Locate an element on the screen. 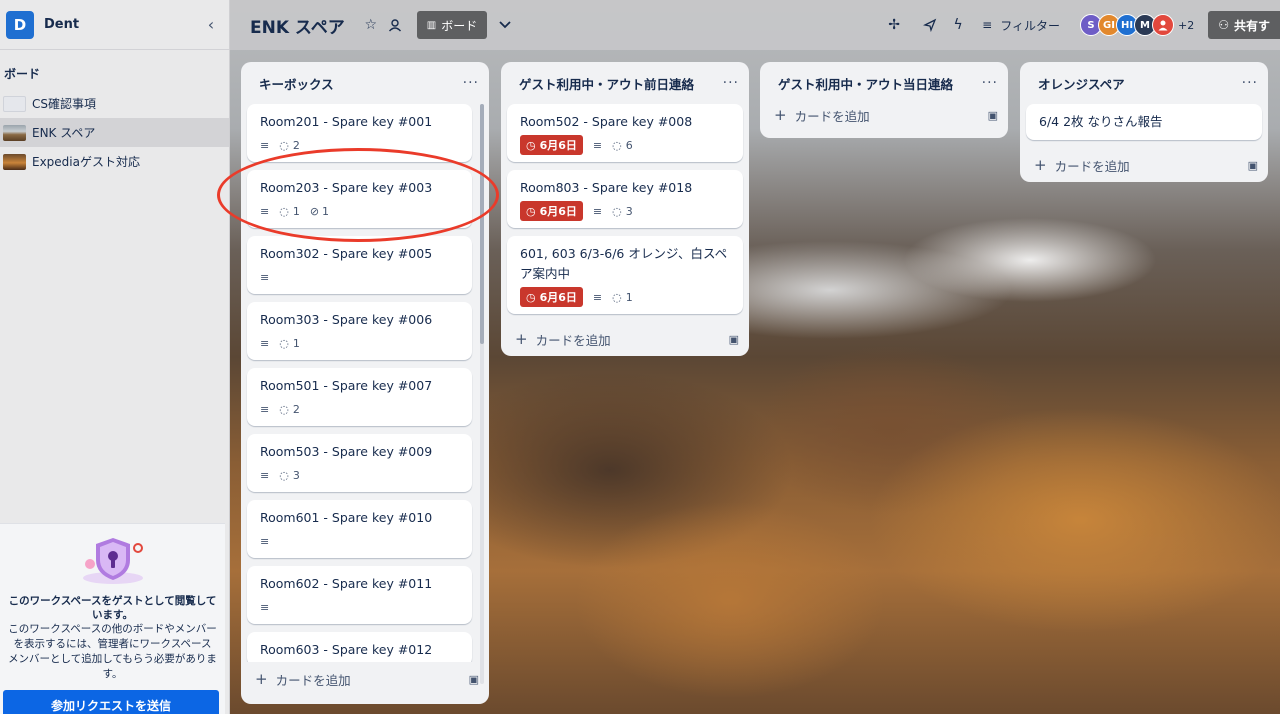 This screenshot has width=1280, height=714. sidebar-board-cs: CS確認事項 is located at coordinates (114, 103).